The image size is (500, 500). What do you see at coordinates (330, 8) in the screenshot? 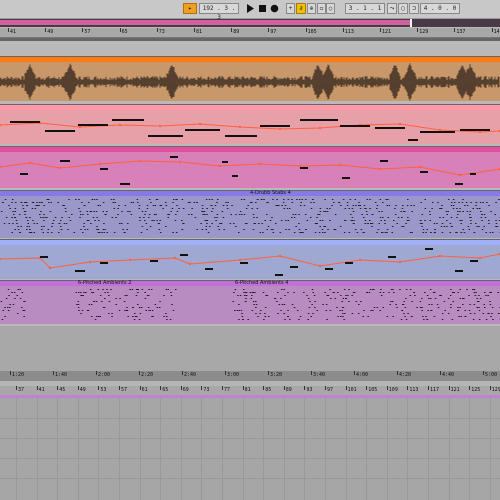
I see `loop-icon: ○` at bounding box center [330, 8].